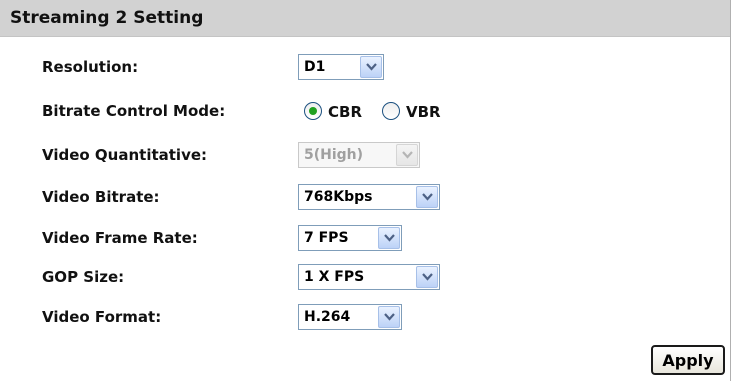 Image resolution: width=731 pixels, height=381 pixels. I want to click on row-resolution: Resolution: D1, so click(365, 69).